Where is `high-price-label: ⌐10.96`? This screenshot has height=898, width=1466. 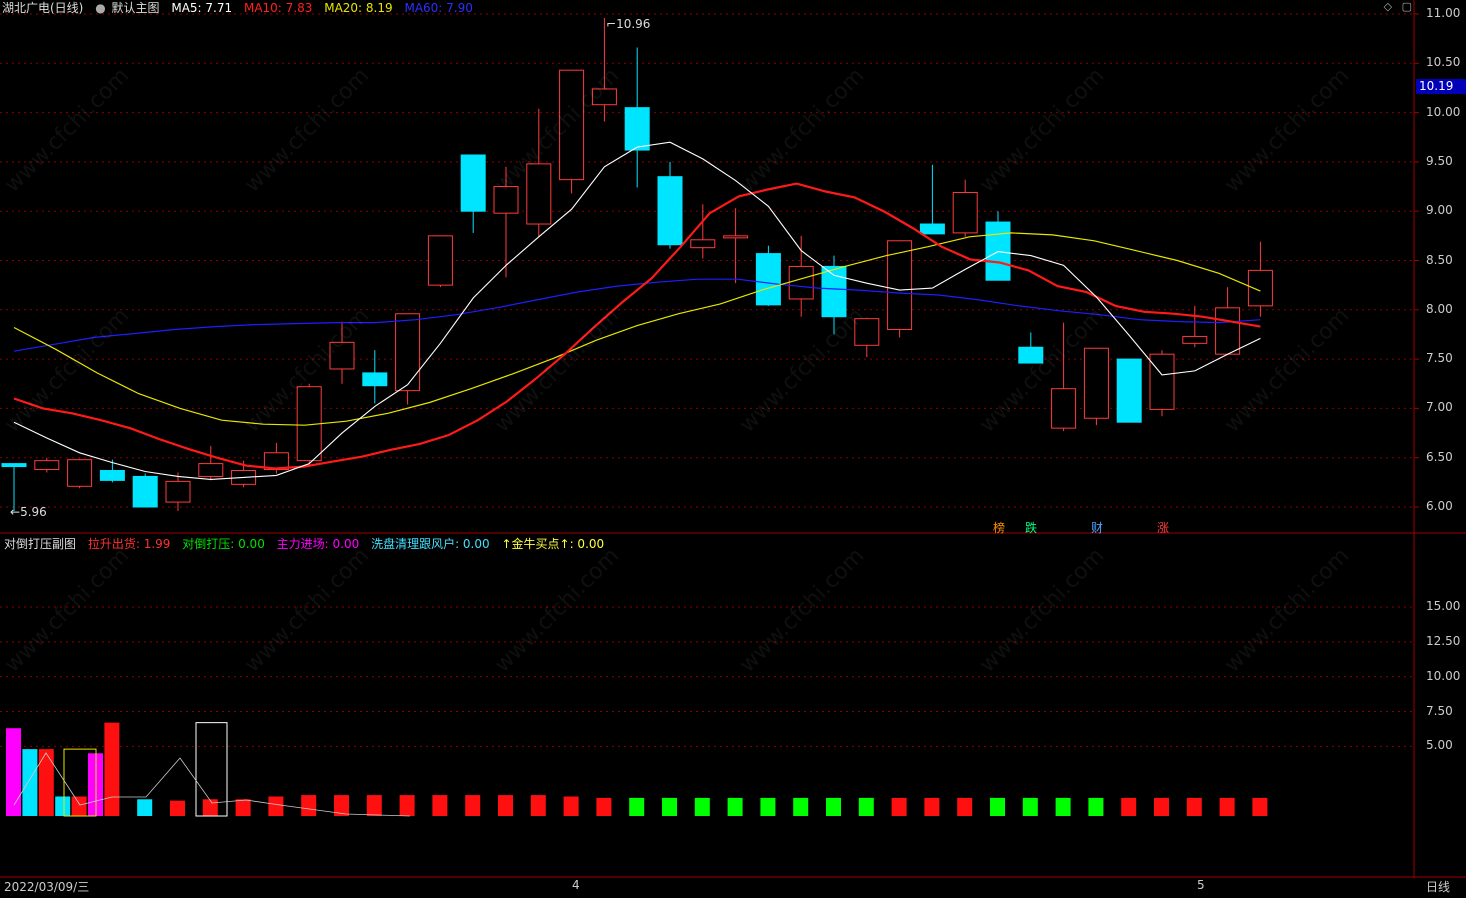 high-price-label: ⌐10.96 is located at coordinates (628, 24).